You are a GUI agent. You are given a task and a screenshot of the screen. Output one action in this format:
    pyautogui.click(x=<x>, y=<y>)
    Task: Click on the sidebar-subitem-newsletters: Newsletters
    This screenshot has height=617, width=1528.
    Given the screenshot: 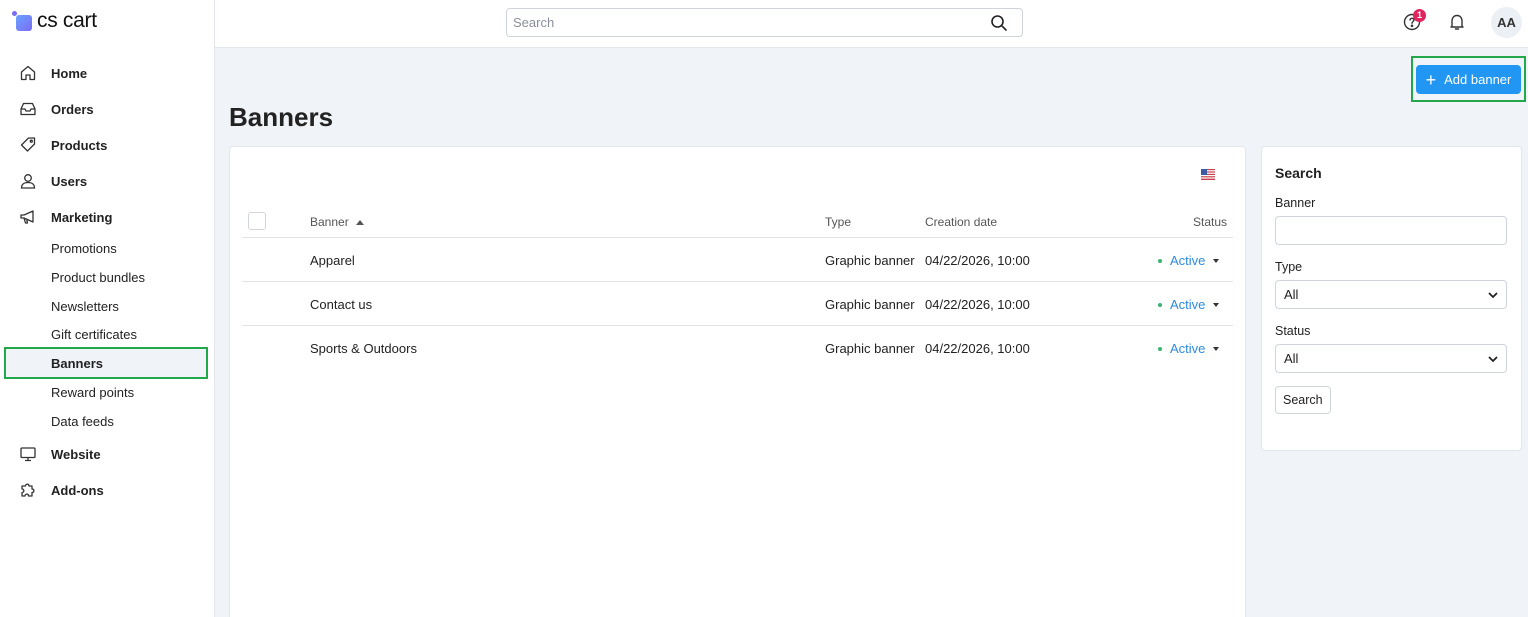 What is the action you would take?
    pyautogui.click(x=85, y=307)
    